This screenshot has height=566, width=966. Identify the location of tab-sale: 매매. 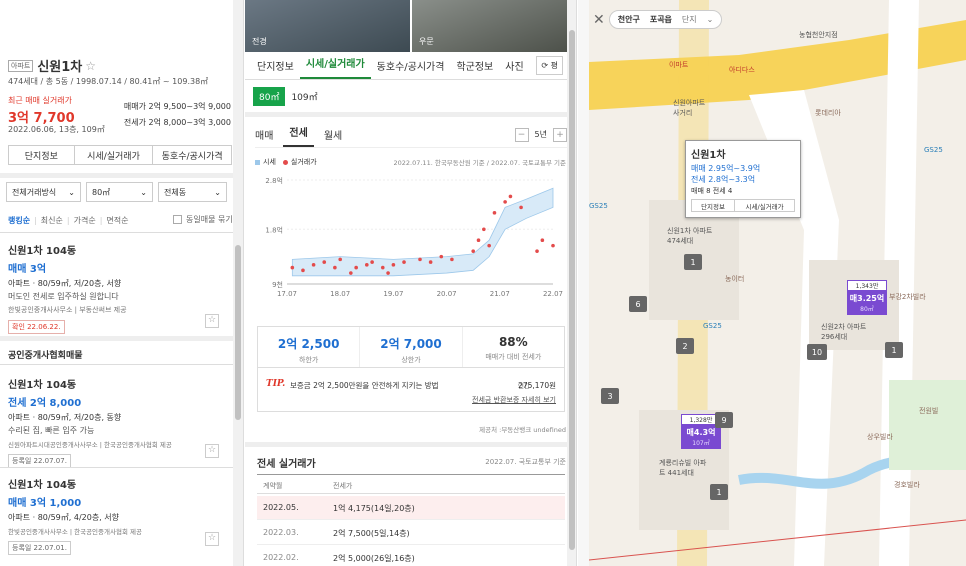
(267, 134).